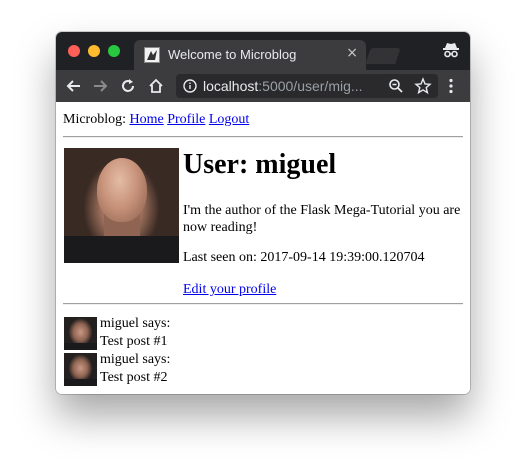  I want to click on info-icon, so click(190, 88).